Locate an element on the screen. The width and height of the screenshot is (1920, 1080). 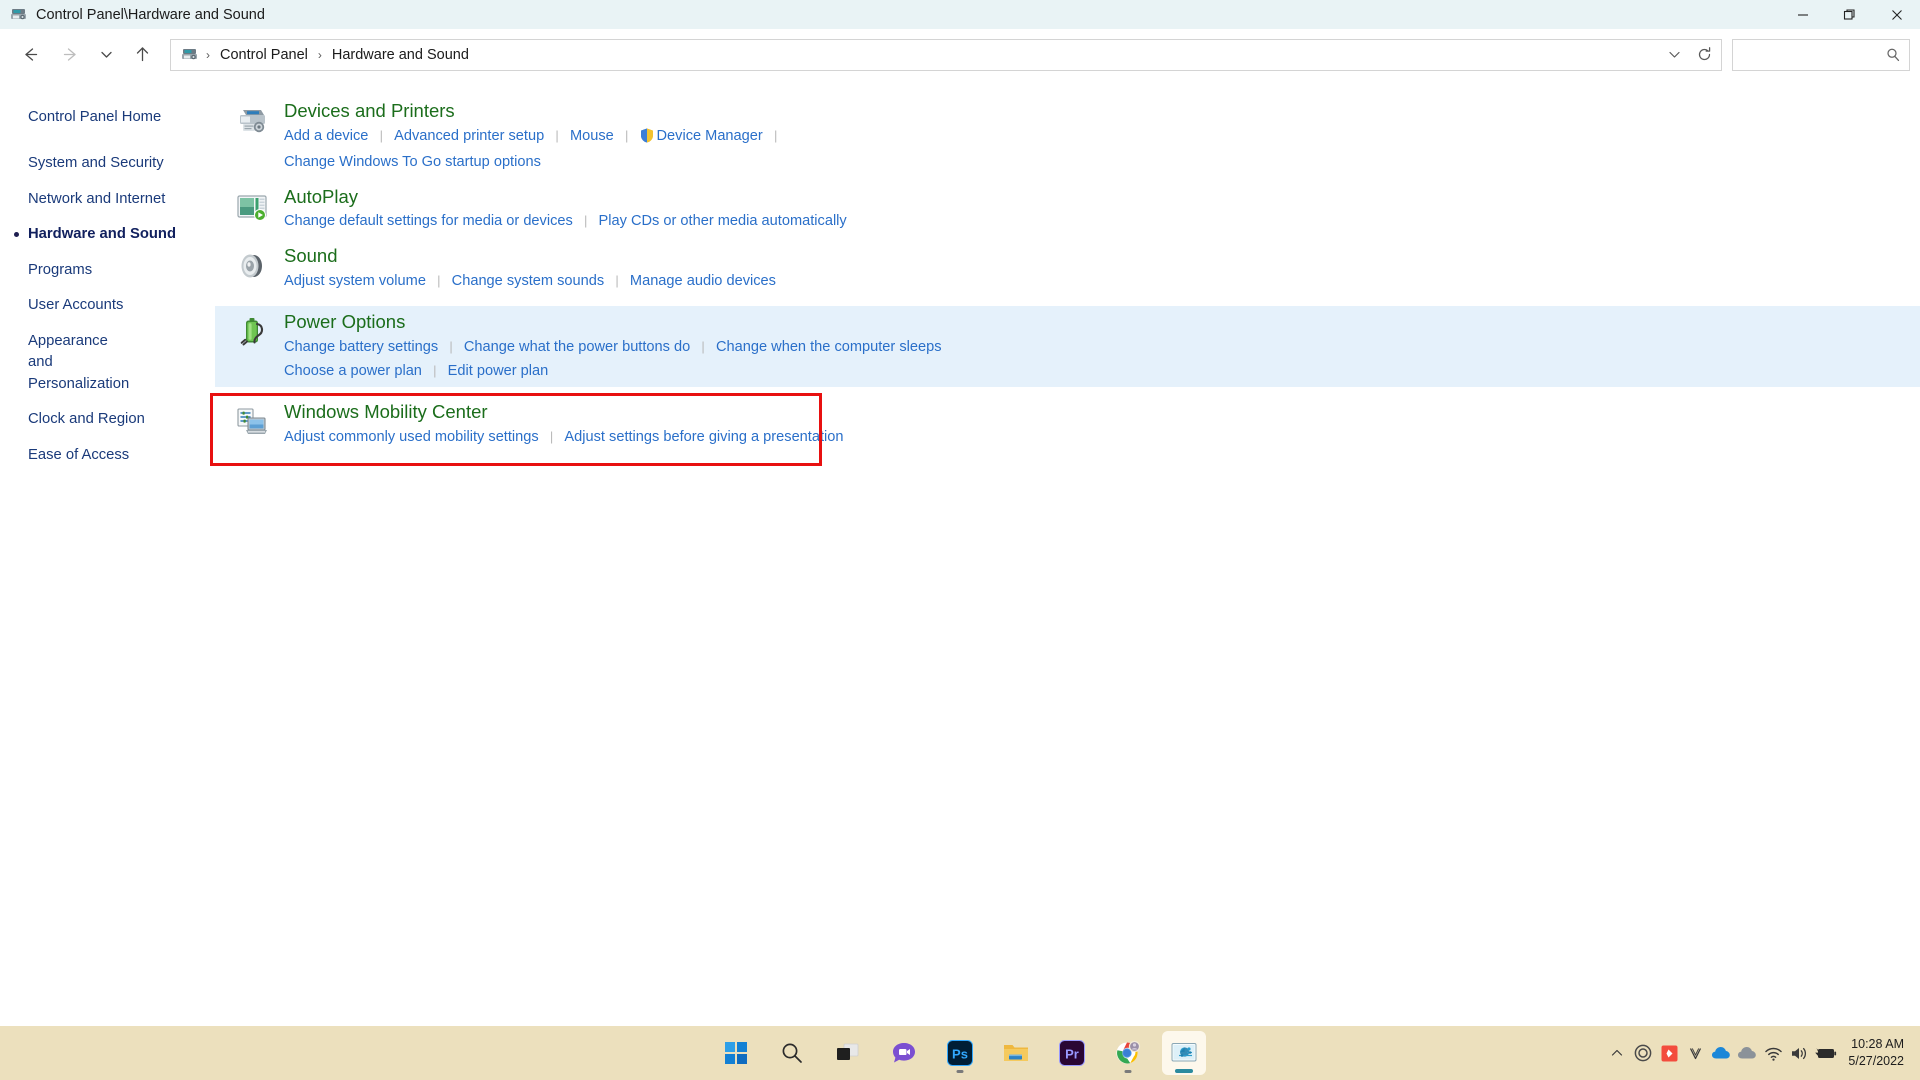
sidebar-item-appearance-and-personalization: Appearance and Personalization is located at coordinates (64, 363).